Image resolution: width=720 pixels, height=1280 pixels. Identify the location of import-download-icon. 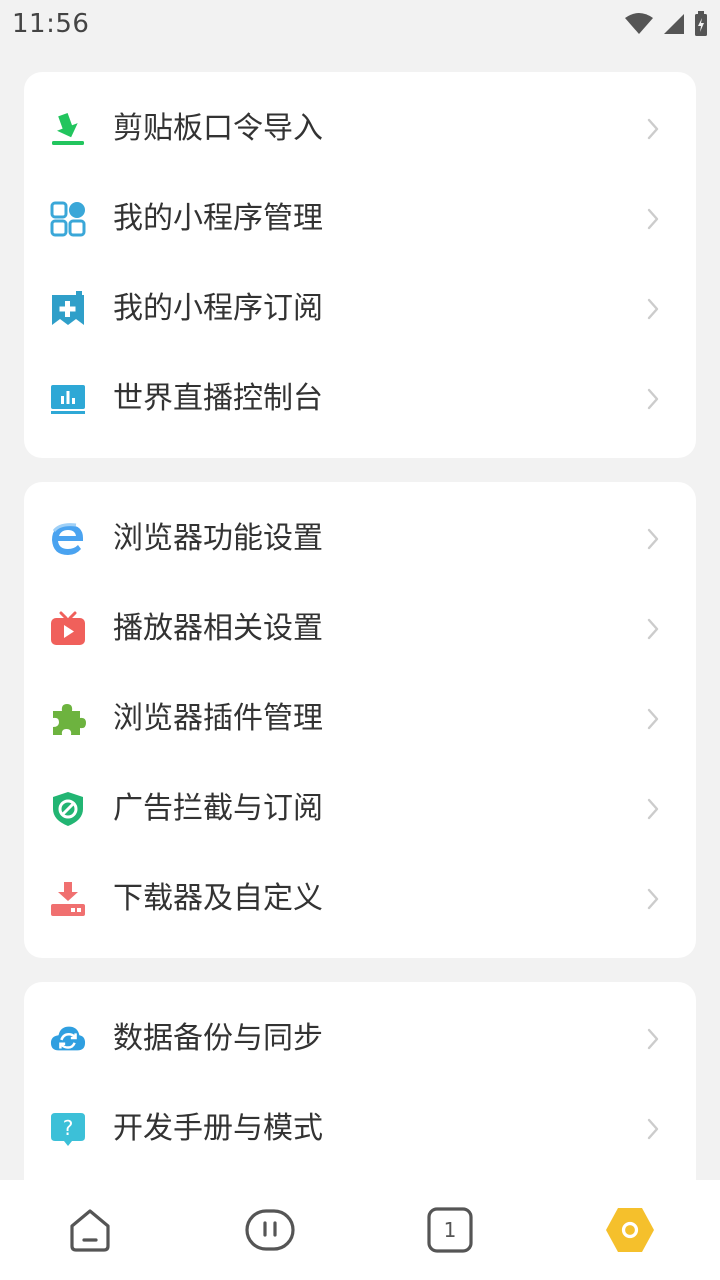
(68, 129).